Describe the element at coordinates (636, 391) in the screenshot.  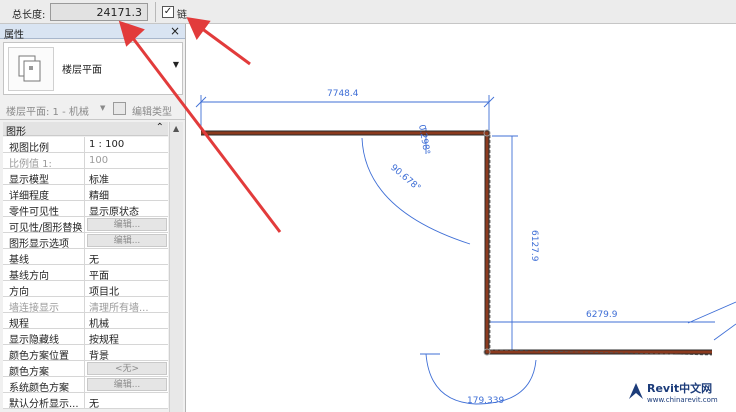
I see `revit-logo-icon` at that location.